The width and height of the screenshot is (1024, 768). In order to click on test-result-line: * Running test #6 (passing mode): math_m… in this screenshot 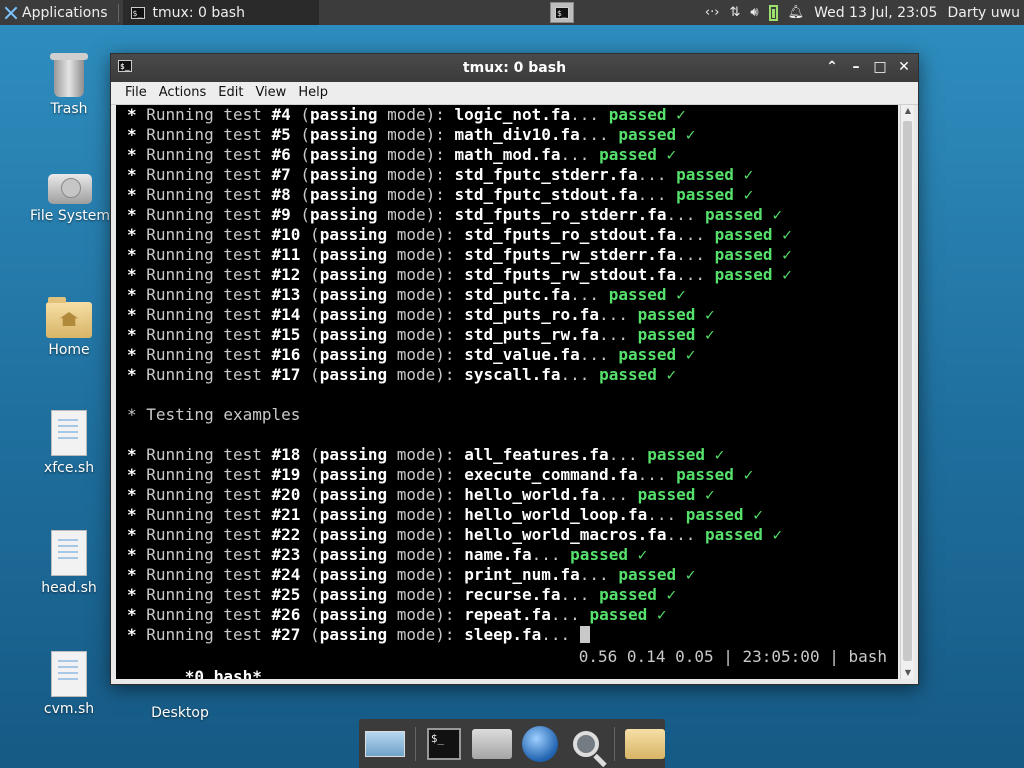, I will do `click(402, 154)`.